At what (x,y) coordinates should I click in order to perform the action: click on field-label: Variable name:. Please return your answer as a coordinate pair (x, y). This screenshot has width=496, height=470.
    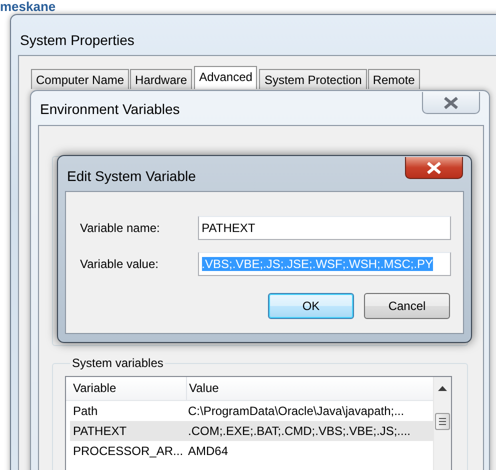
    Looking at the image, I should click on (120, 228).